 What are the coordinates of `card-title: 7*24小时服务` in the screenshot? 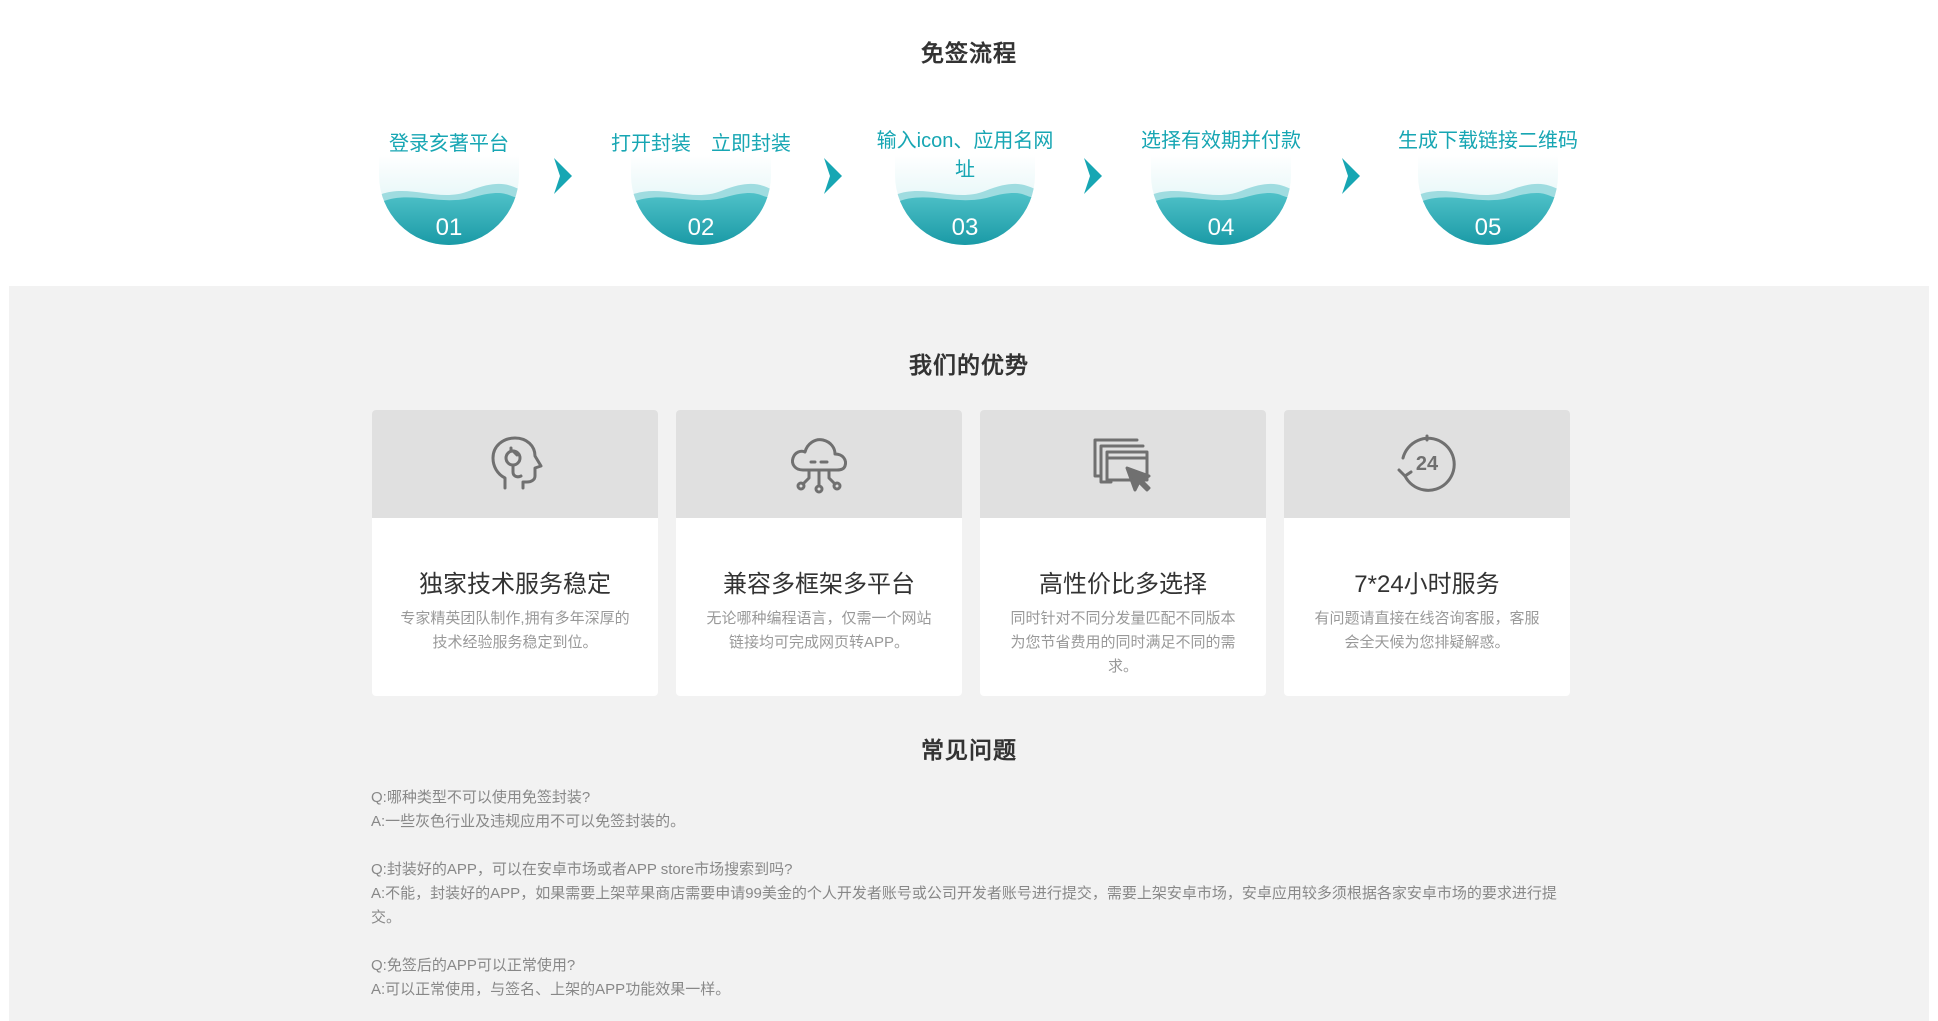 It's located at (1427, 584).